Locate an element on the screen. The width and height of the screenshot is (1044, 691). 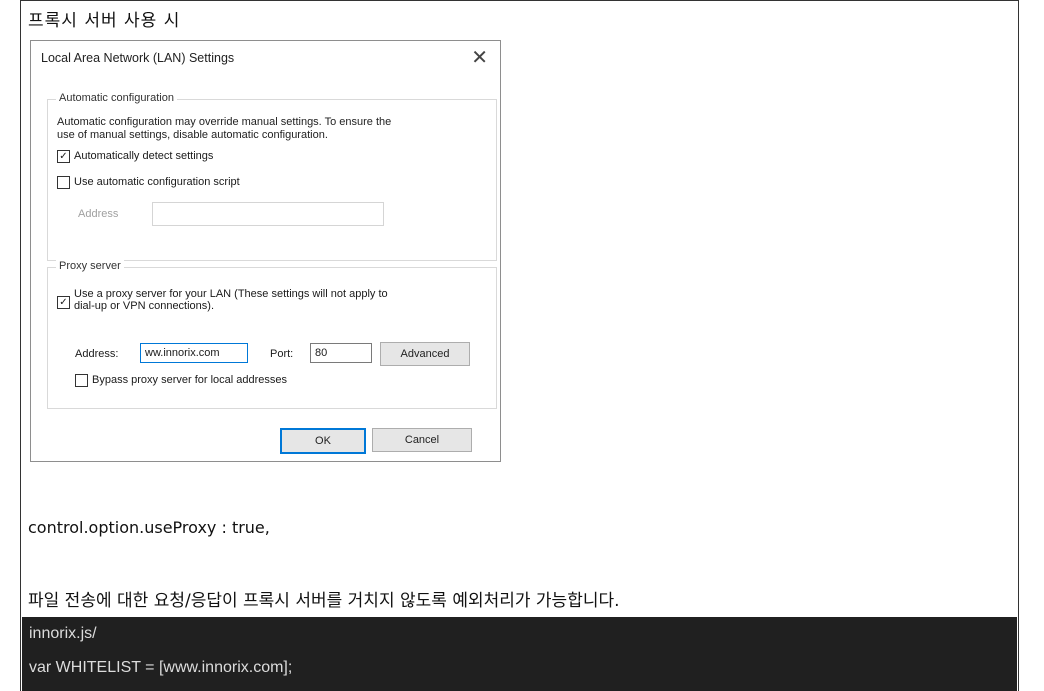
close-icon: ✕ is located at coordinates (479, 57).